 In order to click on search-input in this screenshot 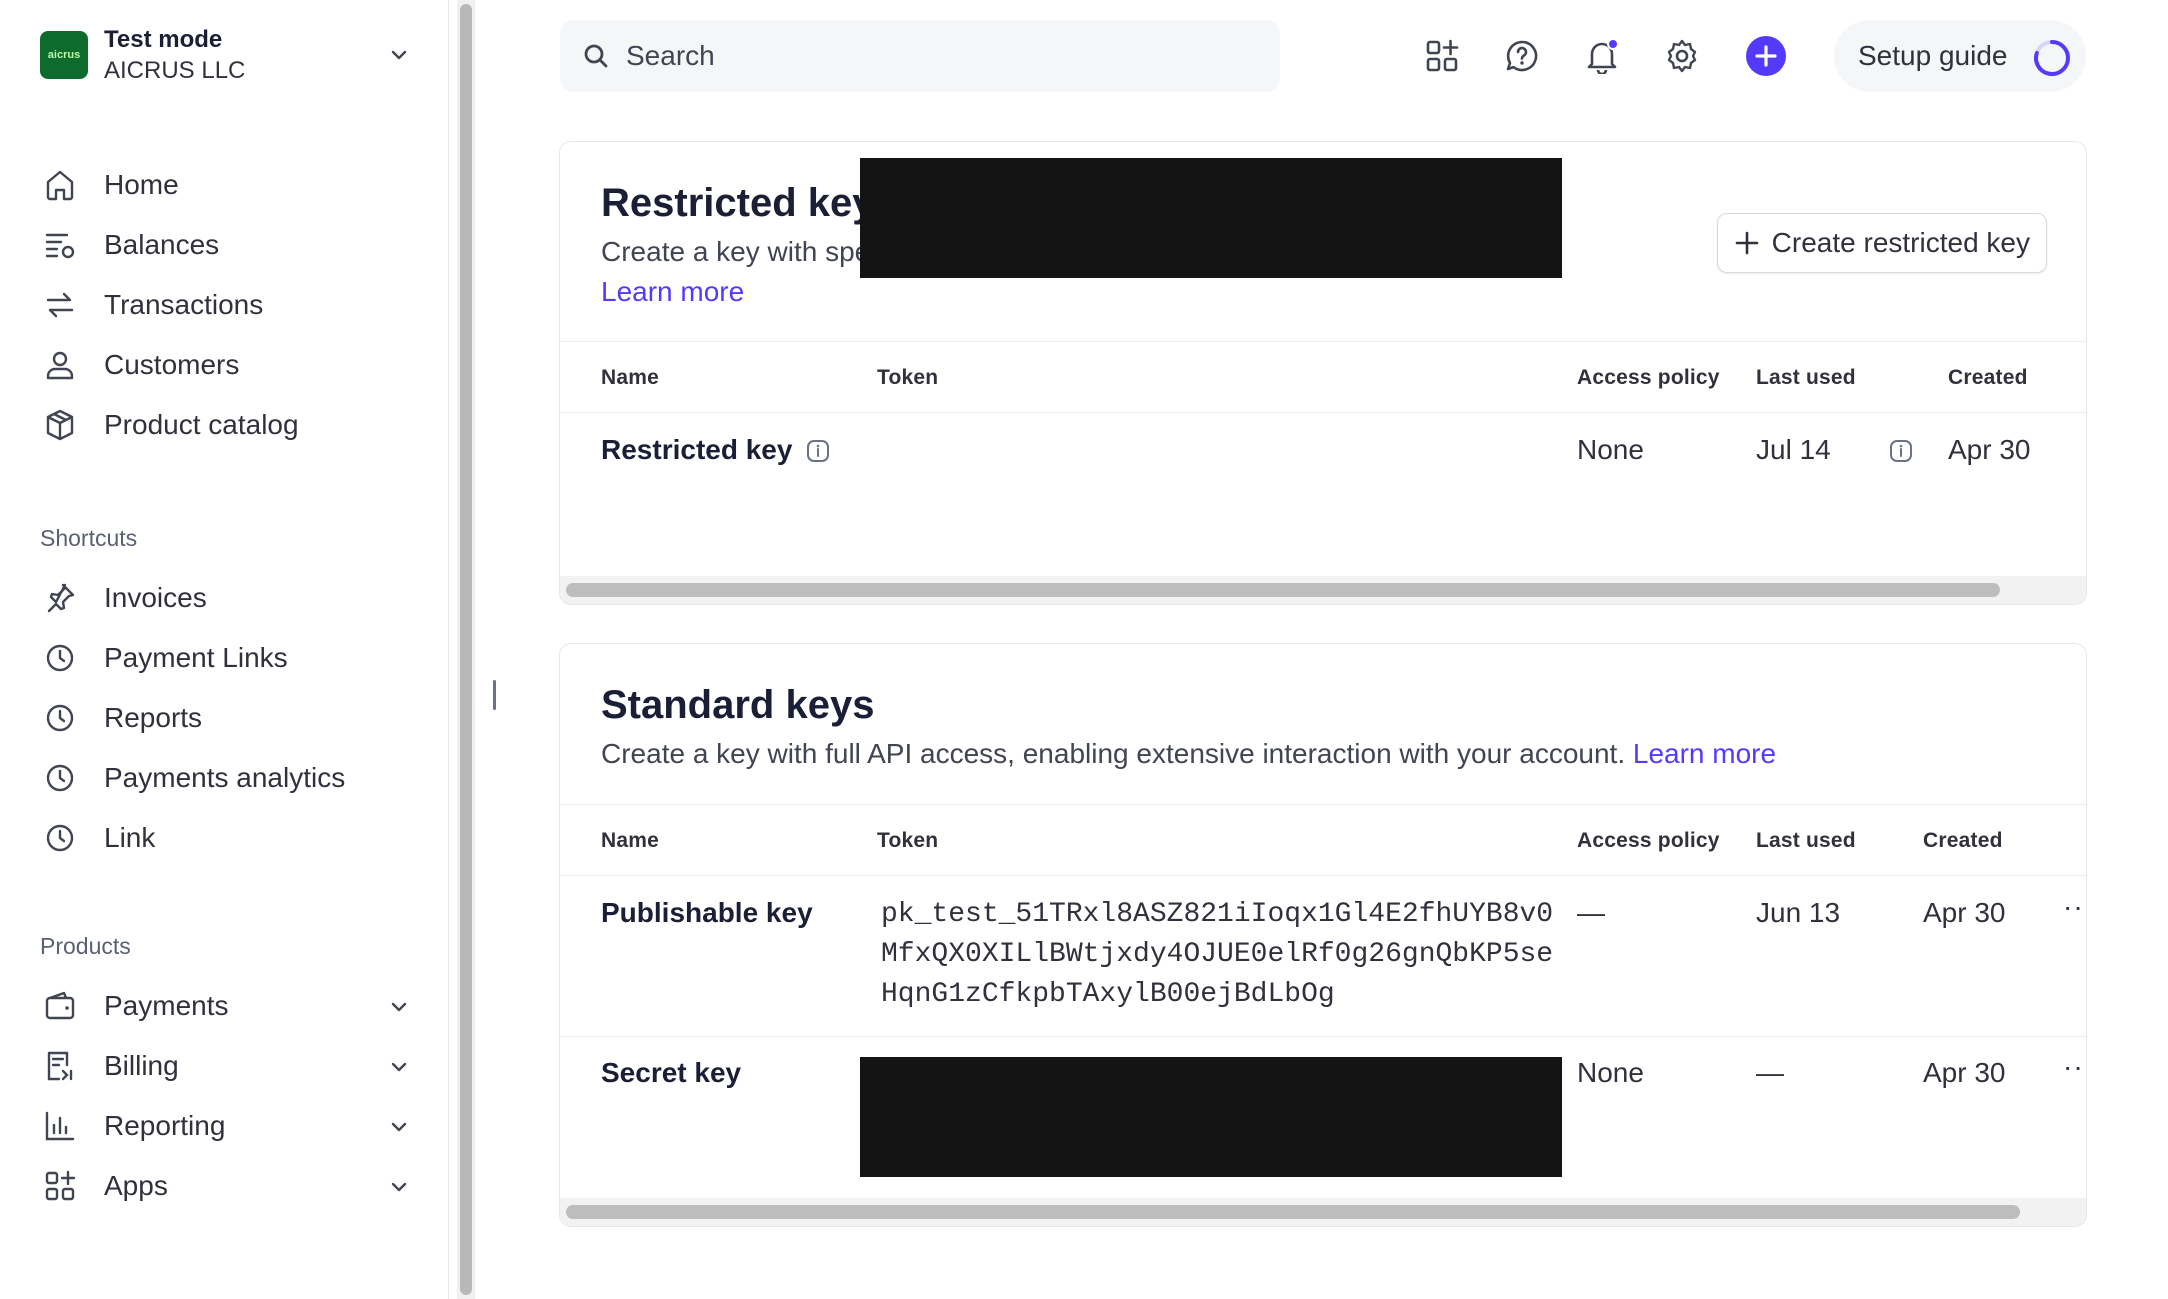, I will do `click(926, 56)`.